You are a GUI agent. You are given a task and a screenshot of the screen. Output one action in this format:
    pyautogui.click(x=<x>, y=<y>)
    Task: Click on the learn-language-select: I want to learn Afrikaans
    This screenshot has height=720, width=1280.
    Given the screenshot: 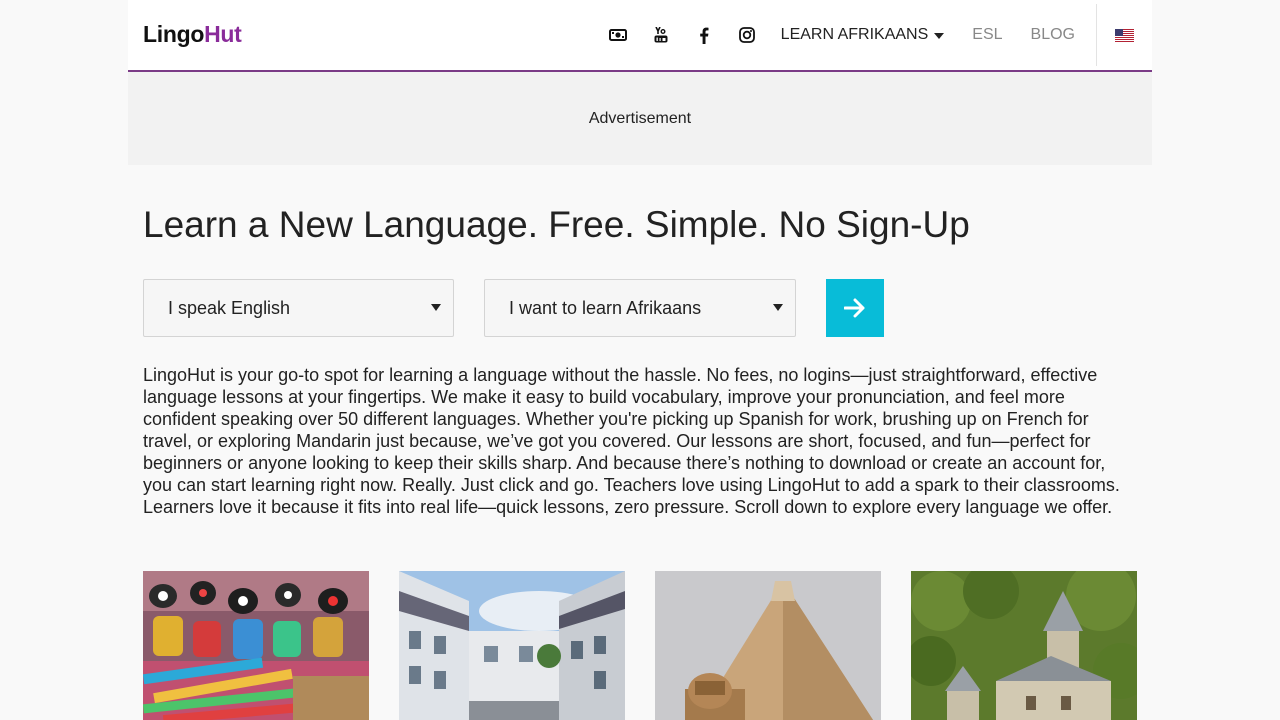 What is the action you would take?
    pyautogui.click(x=640, y=308)
    